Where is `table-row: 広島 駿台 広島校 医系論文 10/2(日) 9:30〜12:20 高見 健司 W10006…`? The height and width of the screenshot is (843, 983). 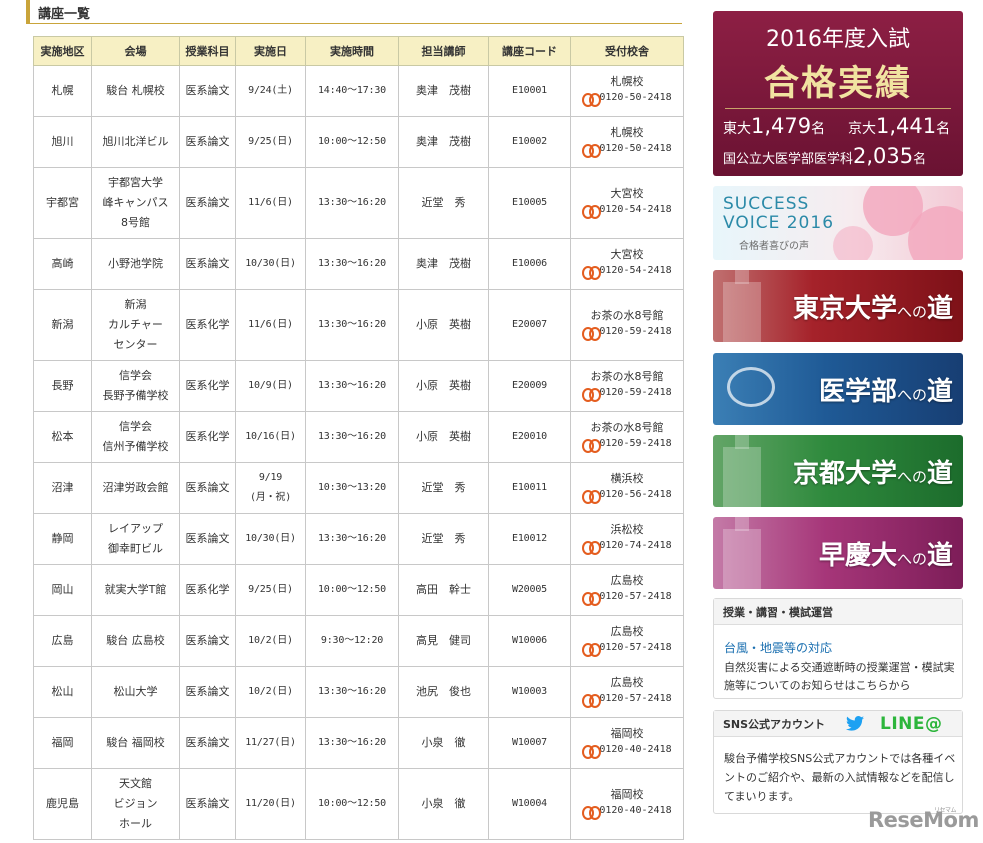
table-row: 広島 駿台 広島校 医系論文 10/2(日) 9:30〜12:20 高見 健司 W10006… is located at coordinates (358, 641).